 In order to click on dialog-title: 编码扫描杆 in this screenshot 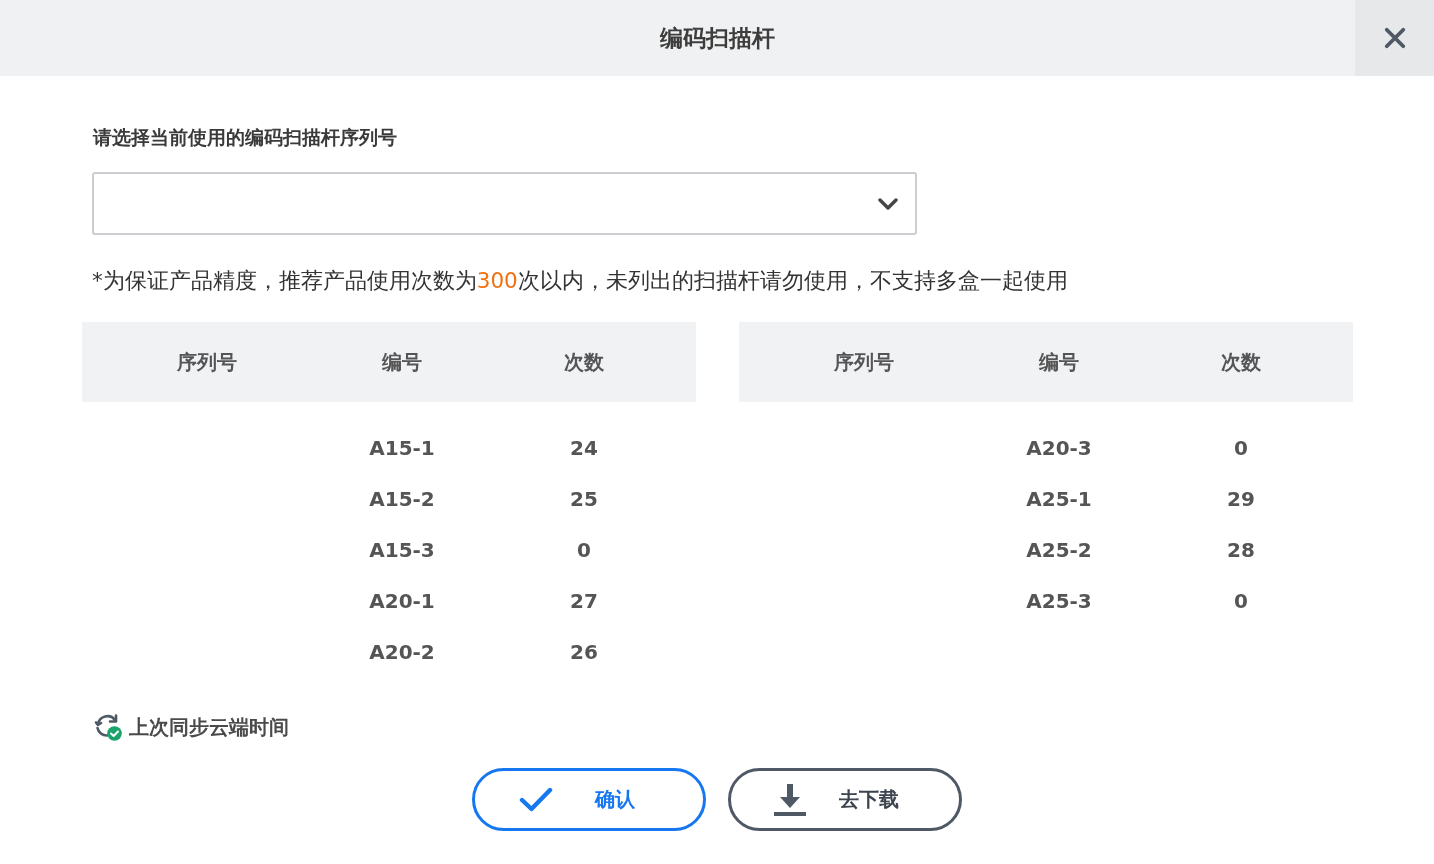, I will do `click(717, 38)`.